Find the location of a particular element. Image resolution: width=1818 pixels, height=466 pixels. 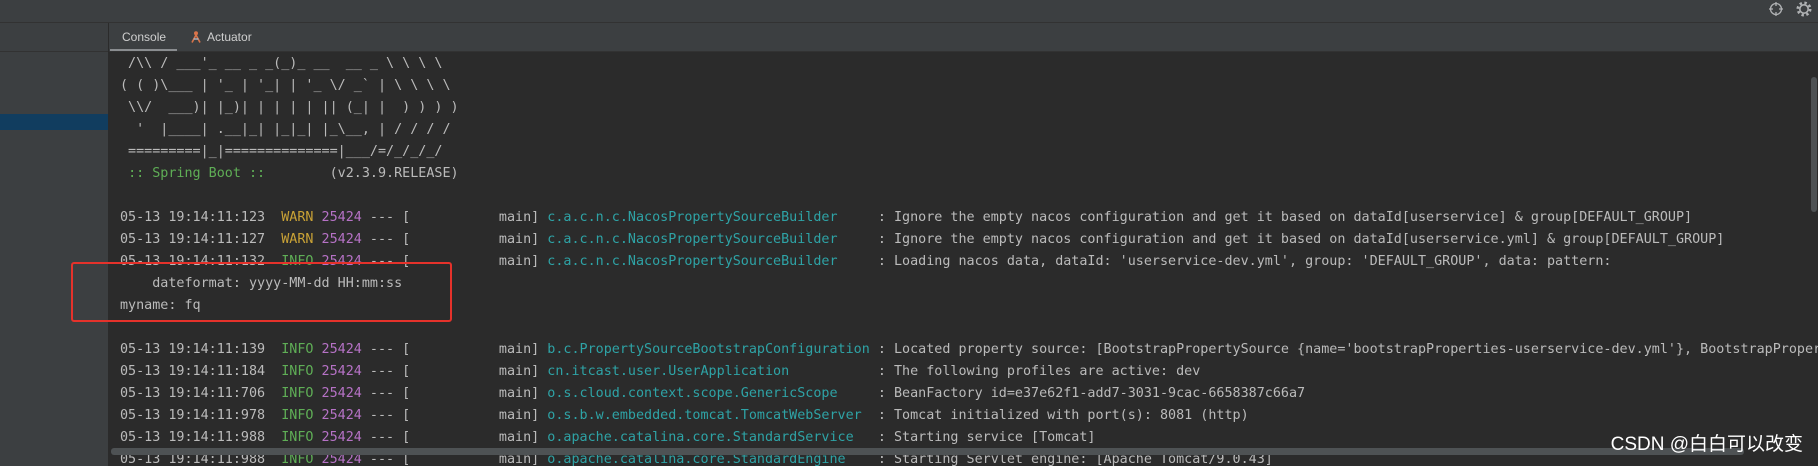

tab-console-label: Console is located at coordinates (144, 37).